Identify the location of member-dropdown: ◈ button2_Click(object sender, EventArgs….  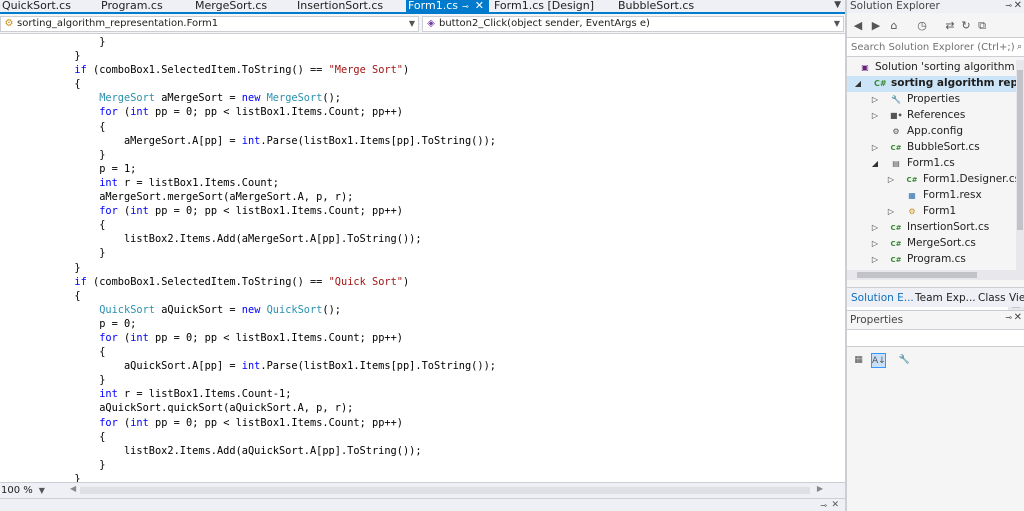
(633, 24).